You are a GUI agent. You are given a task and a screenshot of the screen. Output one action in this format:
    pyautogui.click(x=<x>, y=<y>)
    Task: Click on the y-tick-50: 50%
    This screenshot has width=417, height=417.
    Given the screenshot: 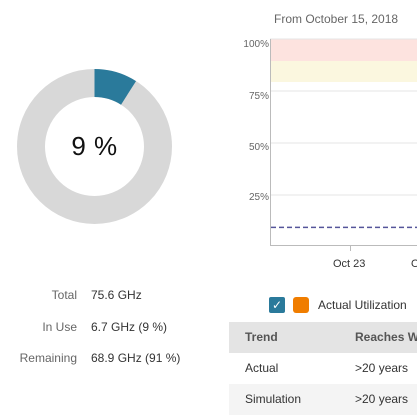 What is the action you would take?
    pyautogui.click(x=258, y=147)
    